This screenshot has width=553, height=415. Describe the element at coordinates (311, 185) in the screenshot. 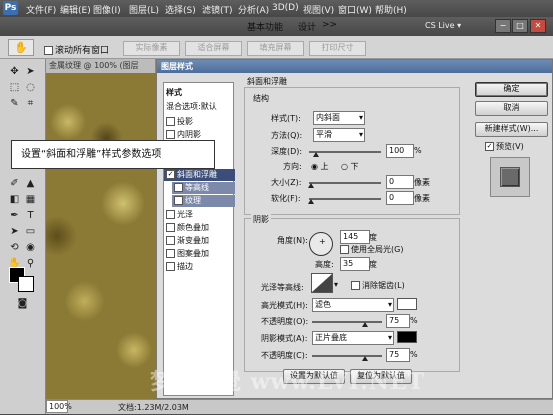

I see `size-slider-thumb` at that location.